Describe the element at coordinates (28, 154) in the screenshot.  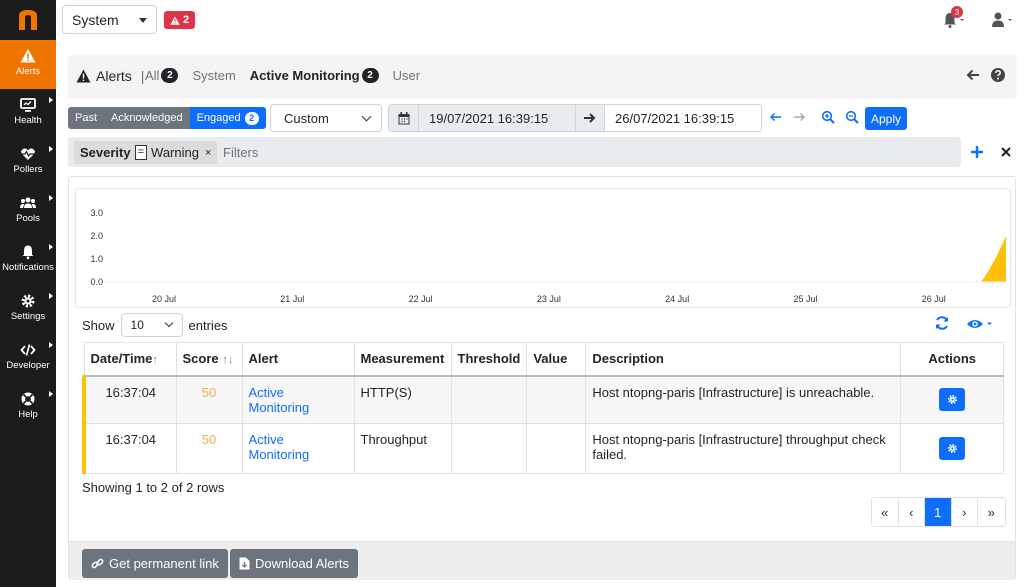
I see `heartbeat-icon` at that location.